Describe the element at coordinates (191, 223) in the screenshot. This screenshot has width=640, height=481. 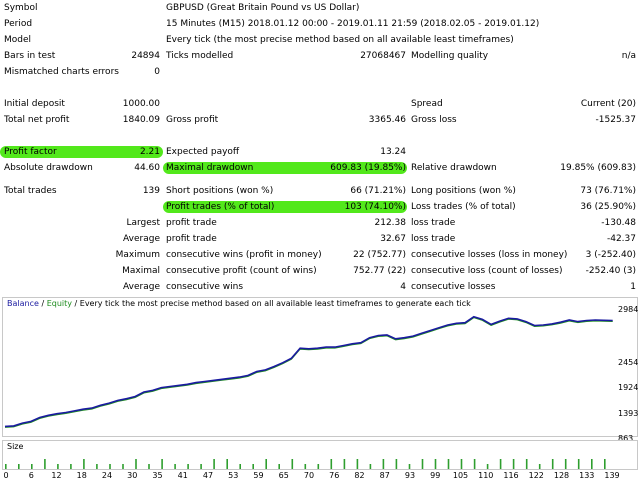
I see `largest-profit-label: profit trade` at that location.